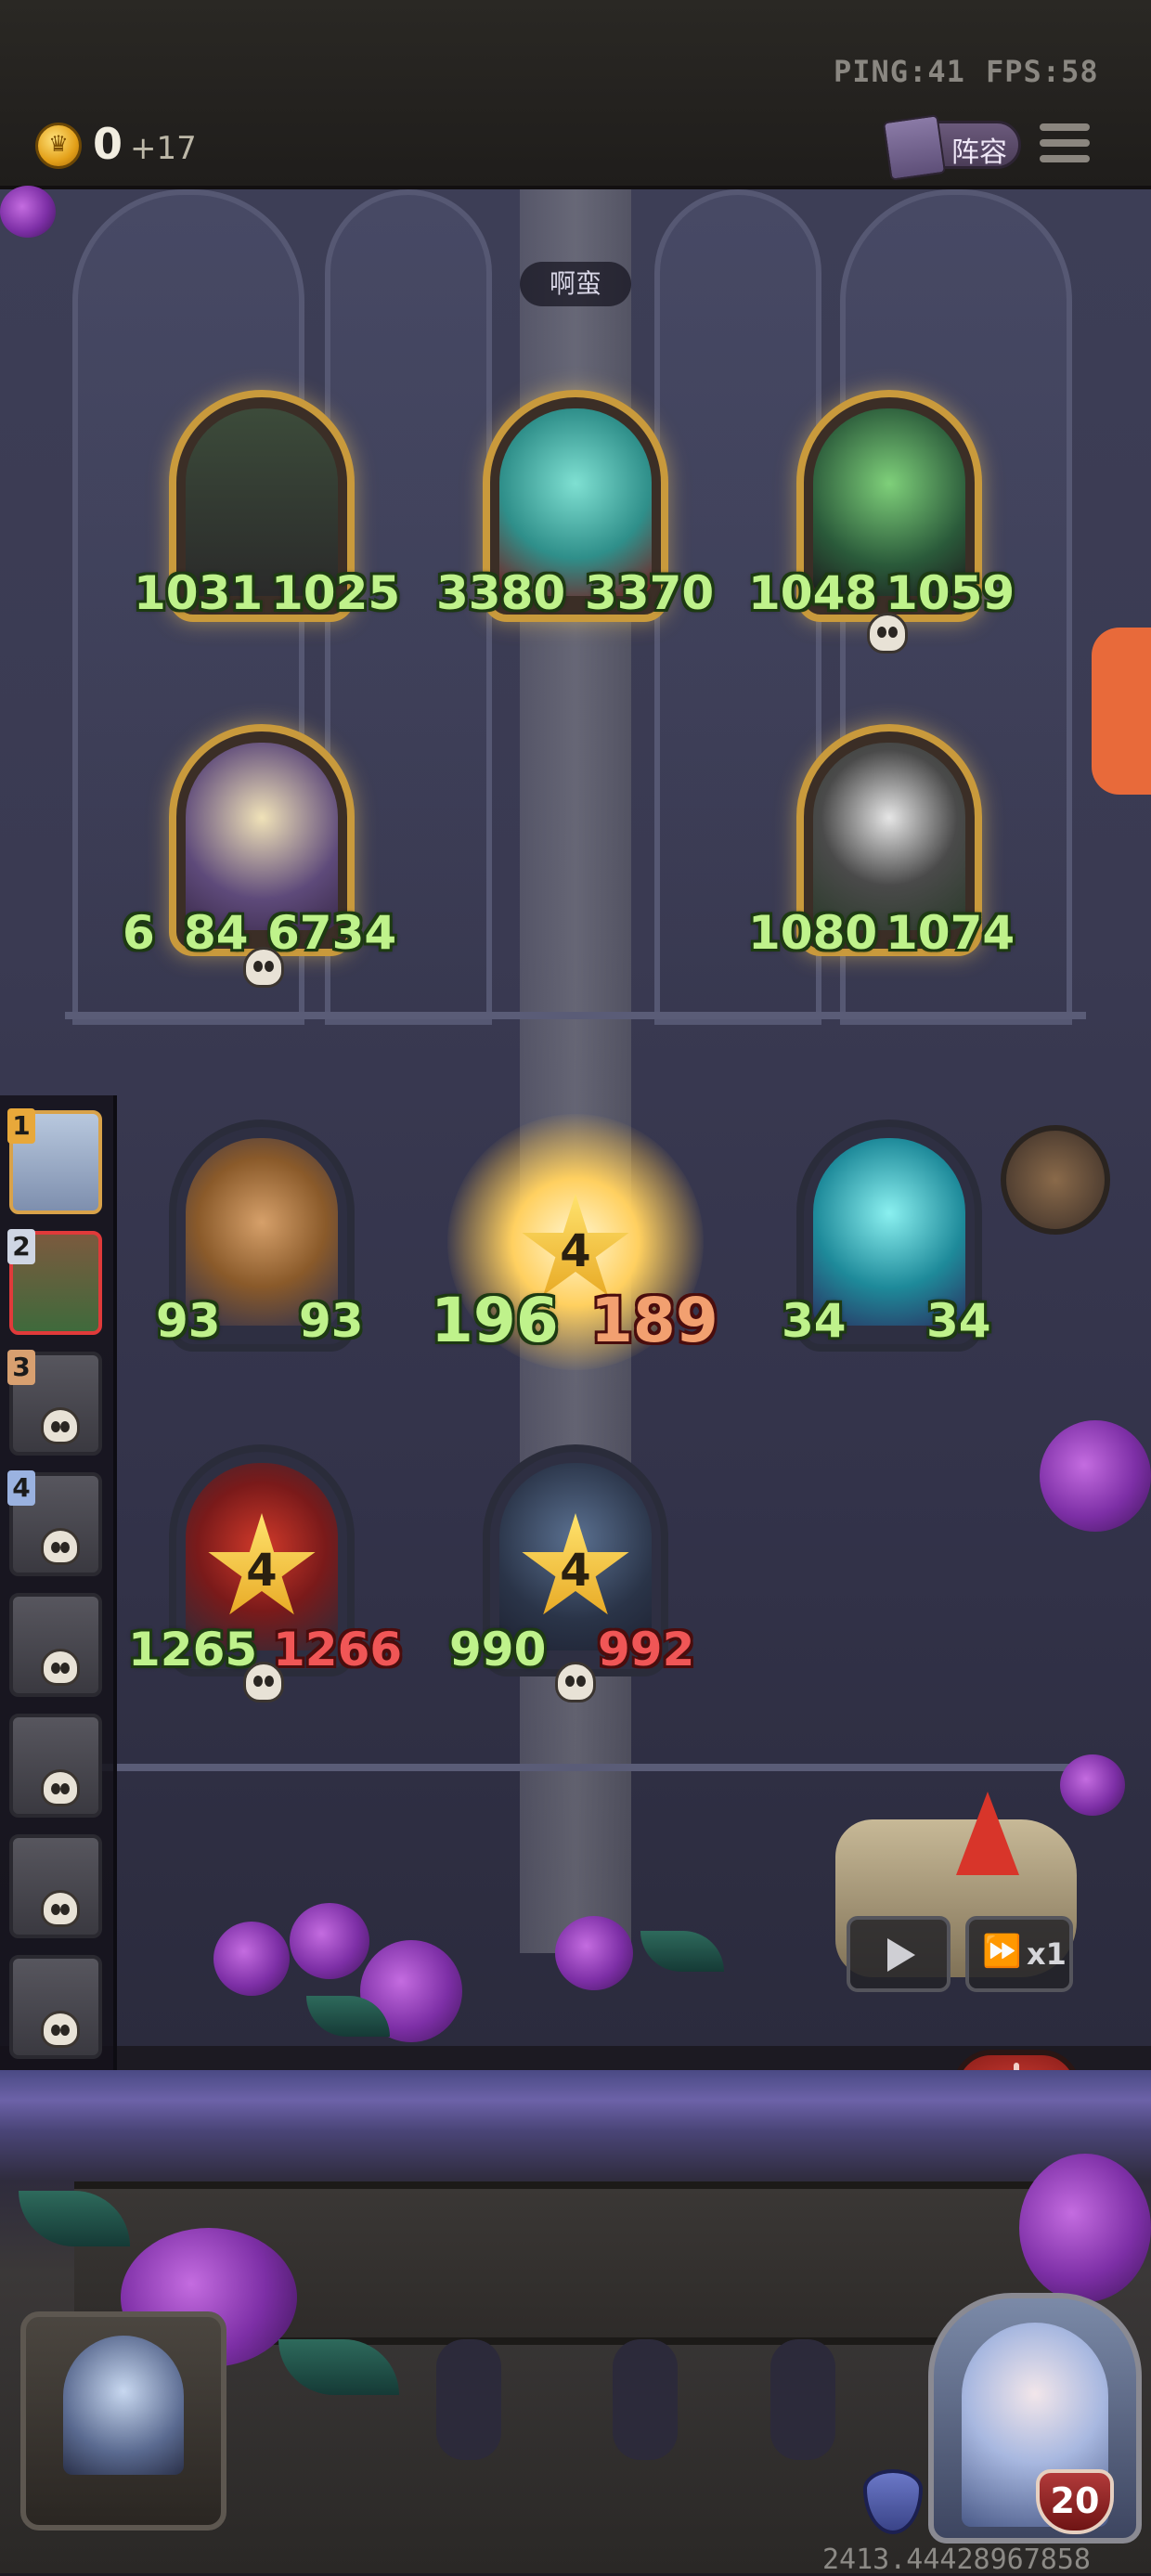  Describe the element at coordinates (950, 933) in the screenshot. I see `unit-health: 1074` at that location.